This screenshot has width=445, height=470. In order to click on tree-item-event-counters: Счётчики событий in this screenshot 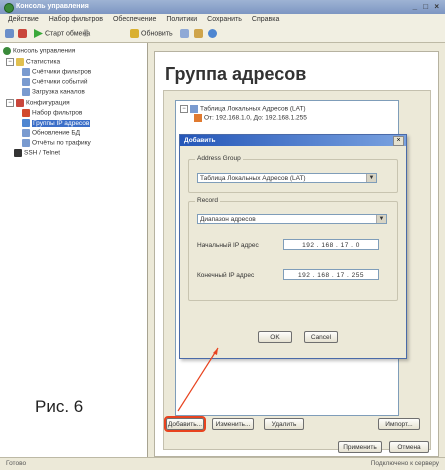, I will do `click(54, 82)`.